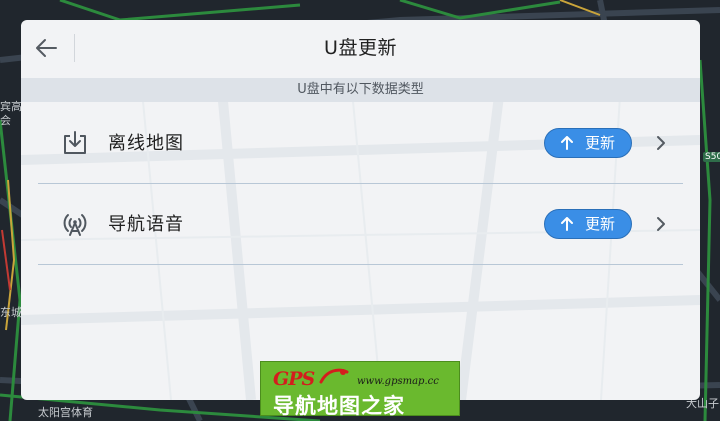 The height and width of the screenshot is (421, 720). What do you see at coordinates (75, 225) in the screenshot?
I see `broadcast-antenna-icon` at bounding box center [75, 225].